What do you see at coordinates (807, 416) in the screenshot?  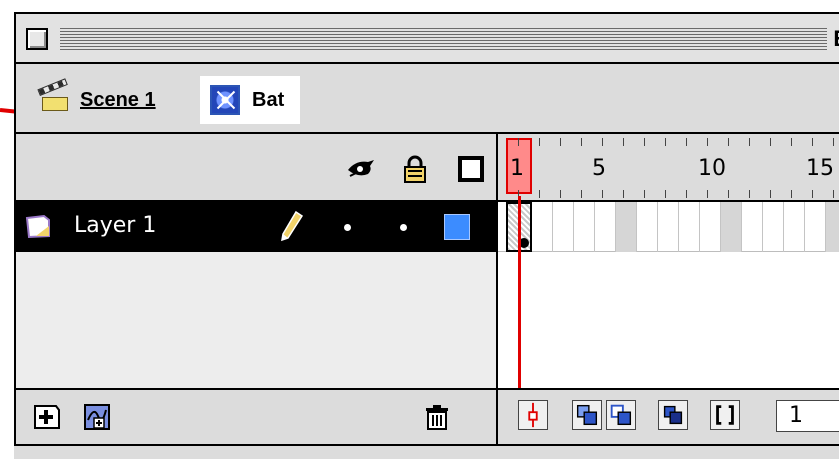 I see `current-frame-field: 1` at bounding box center [807, 416].